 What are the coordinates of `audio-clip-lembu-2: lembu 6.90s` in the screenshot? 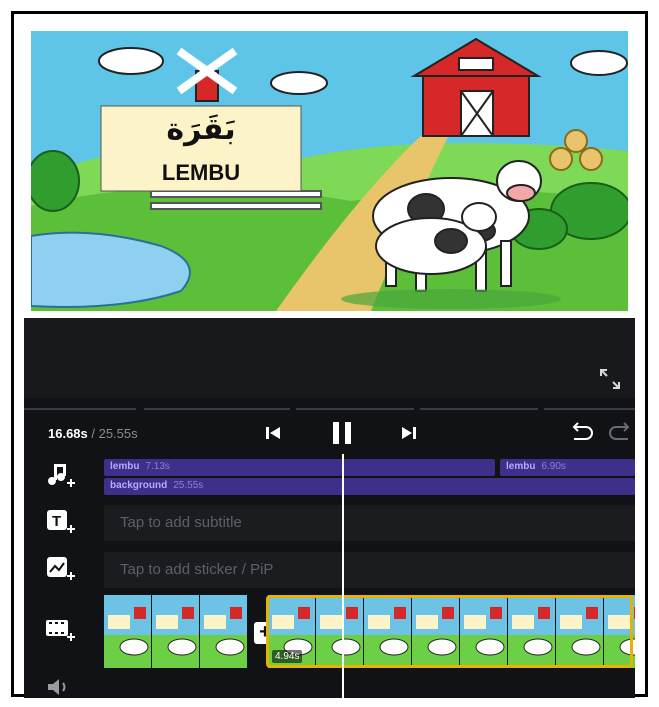 It's located at (567, 467).